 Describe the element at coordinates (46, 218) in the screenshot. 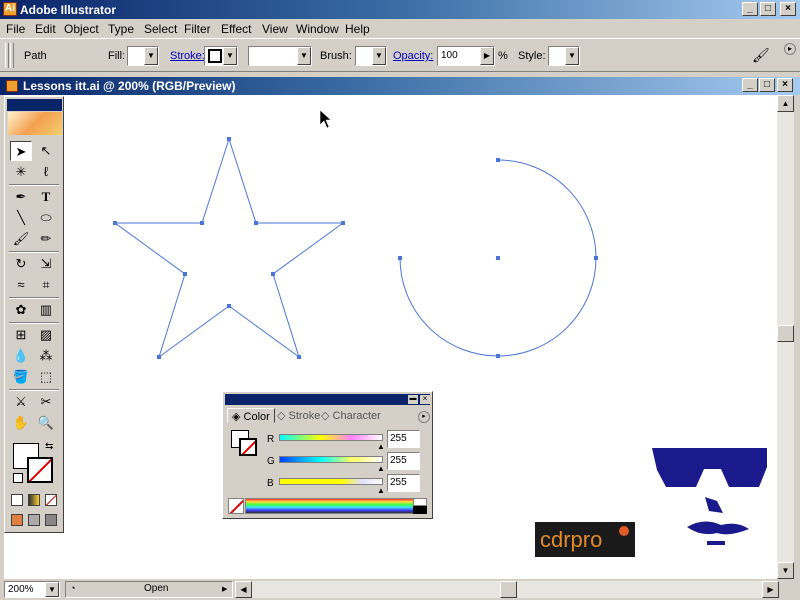

I see `ellipse-tool-icon: ⬭` at that location.